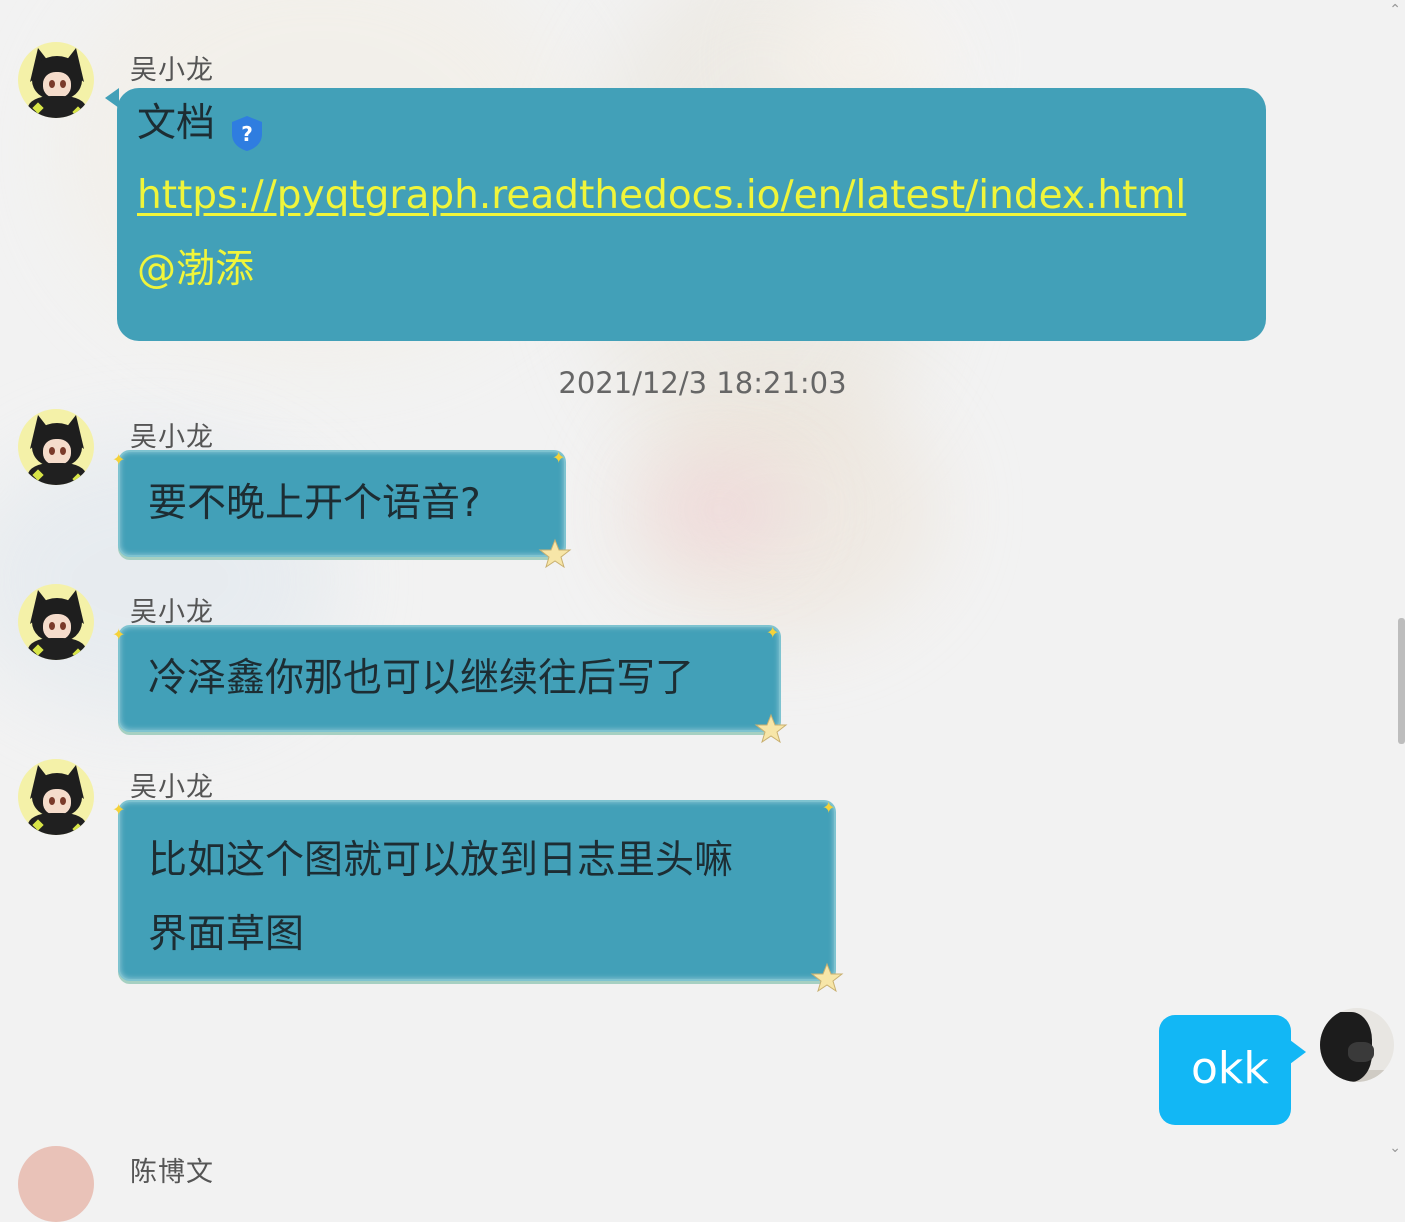 The width and height of the screenshot is (1405, 1222). Describe the element at coordinates (1357, 1045) in the screenshot. I see `my-avatar` at that location.